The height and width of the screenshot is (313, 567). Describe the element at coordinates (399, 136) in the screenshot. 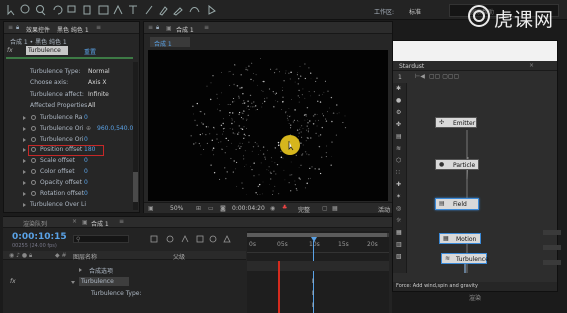

I see `field-node-icon: ▤` at that location.